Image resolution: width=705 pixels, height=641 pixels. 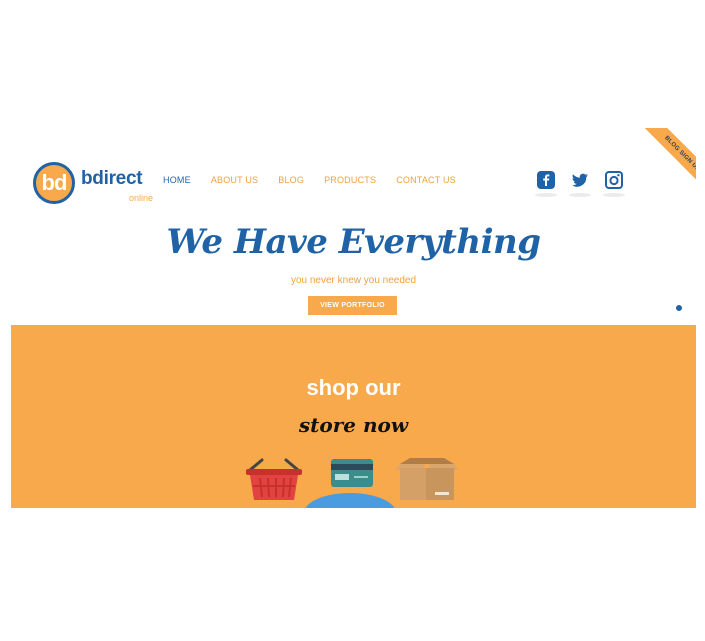 What do you see at coordinates (352, 305) in the screenshot?
I see `view-portfolio-button: VIEW PORTFOLIO` at bounding box center [352, 305].